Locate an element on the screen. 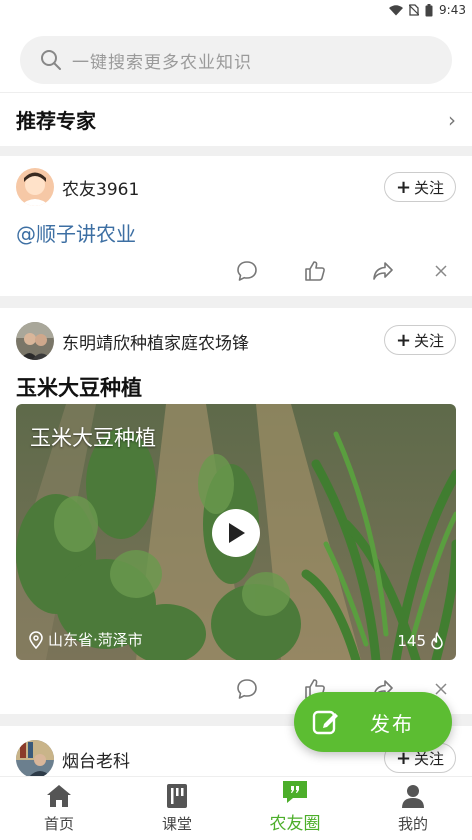 The height and width of the screenshot is (840, 472). status-icons: 9:43 is located at coordinates (427, 10).